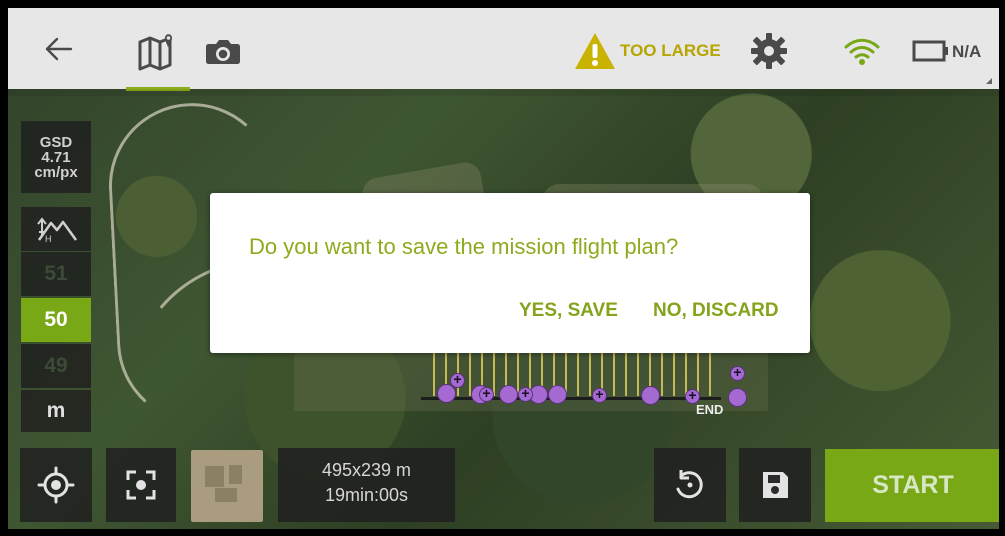  I want to click on wifi-status, so click(862, 52).